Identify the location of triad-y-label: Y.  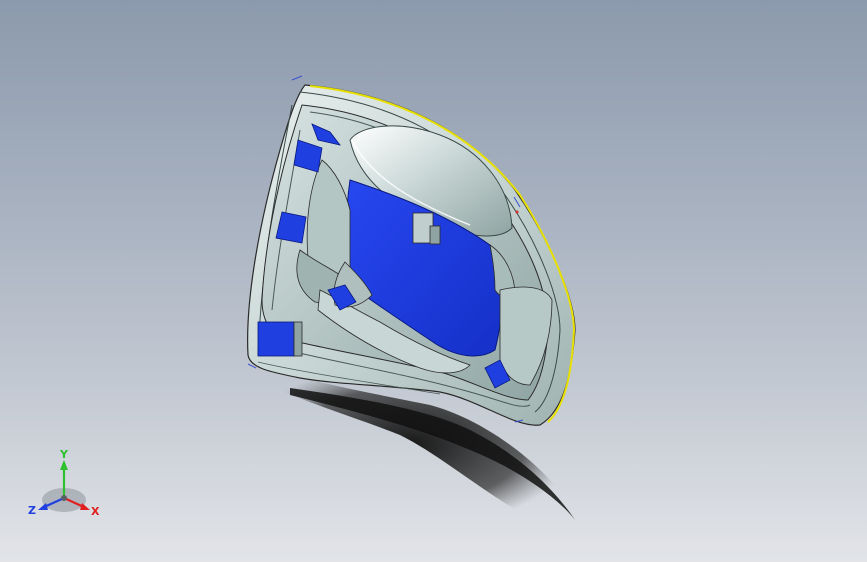
(64, 454).